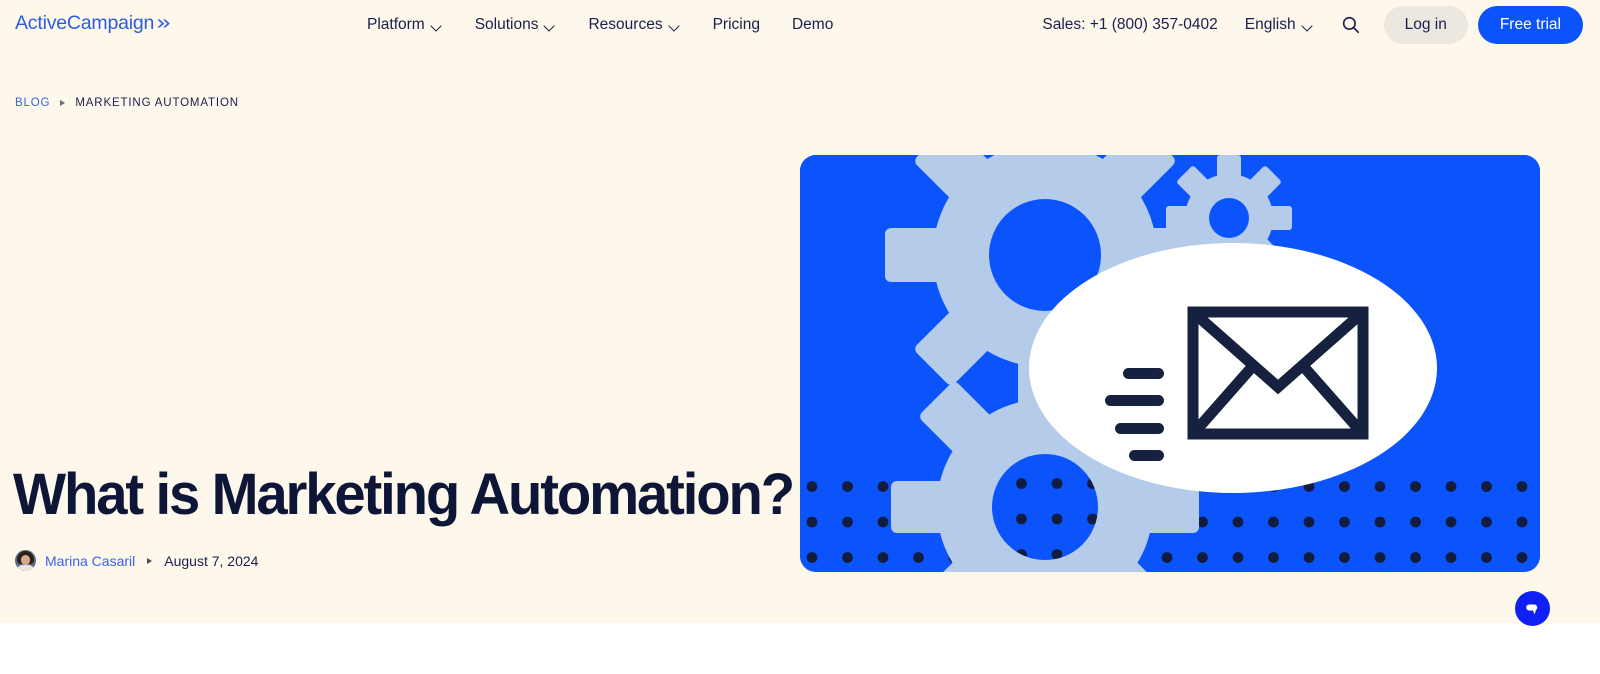  What do you see at coordinates (157, 103) in the screenshot?
I see `breadcrumb-item-current: MARKETING AUTOMATION` at bounding box center [157, 103].